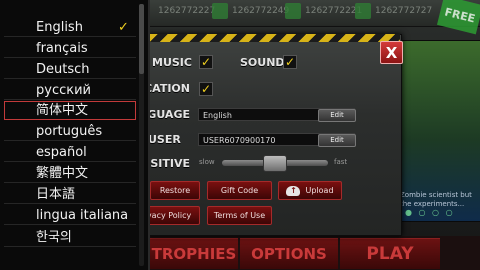  I want to click on language-option: lingua italiana, so click(70, 215).